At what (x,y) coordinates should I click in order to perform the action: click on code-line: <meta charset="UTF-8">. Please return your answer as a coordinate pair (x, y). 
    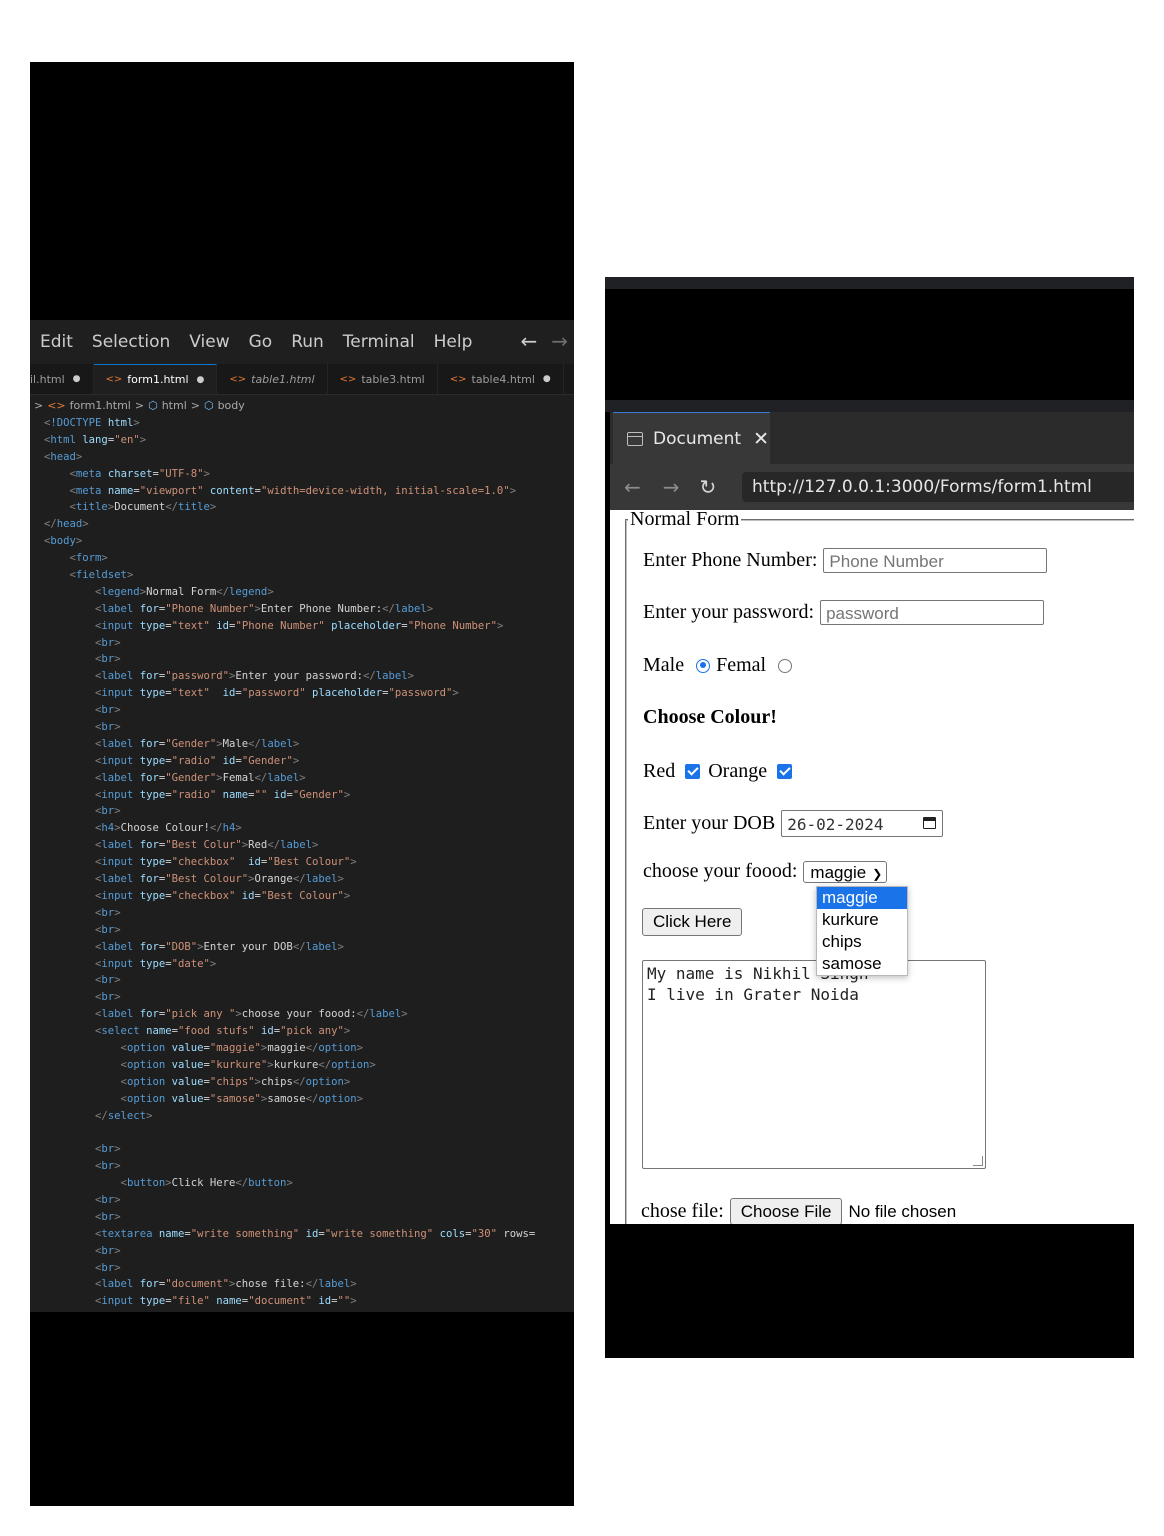
    Looking at the image, I should click on (139, 473).